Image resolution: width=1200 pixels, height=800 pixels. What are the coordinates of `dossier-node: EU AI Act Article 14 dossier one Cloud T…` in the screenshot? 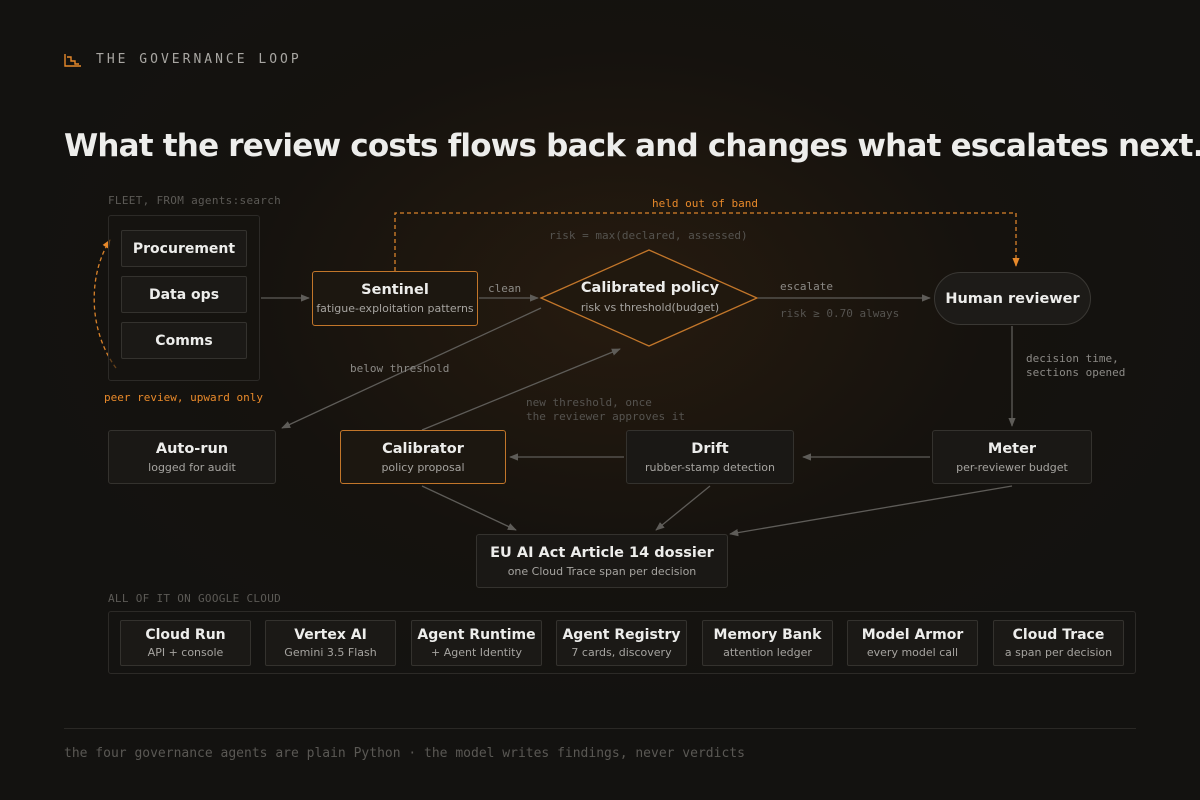 It's located at (602, 561).